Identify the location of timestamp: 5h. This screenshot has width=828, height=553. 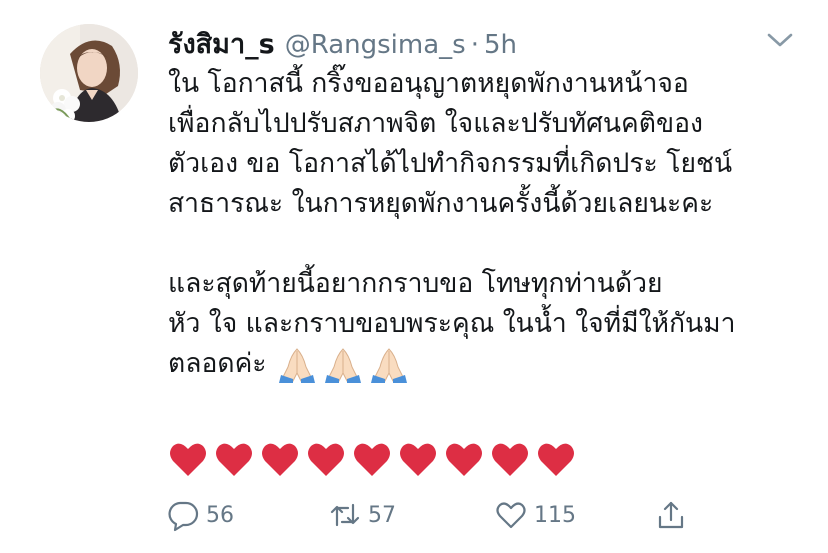
(500, 45).